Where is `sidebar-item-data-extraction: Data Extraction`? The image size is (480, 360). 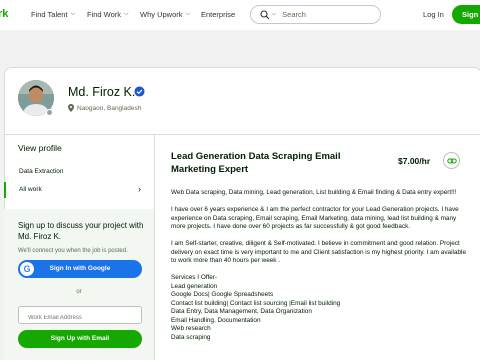 sidebar-item-data-extraction: Data Extraction is located at coordinates (41, 171).